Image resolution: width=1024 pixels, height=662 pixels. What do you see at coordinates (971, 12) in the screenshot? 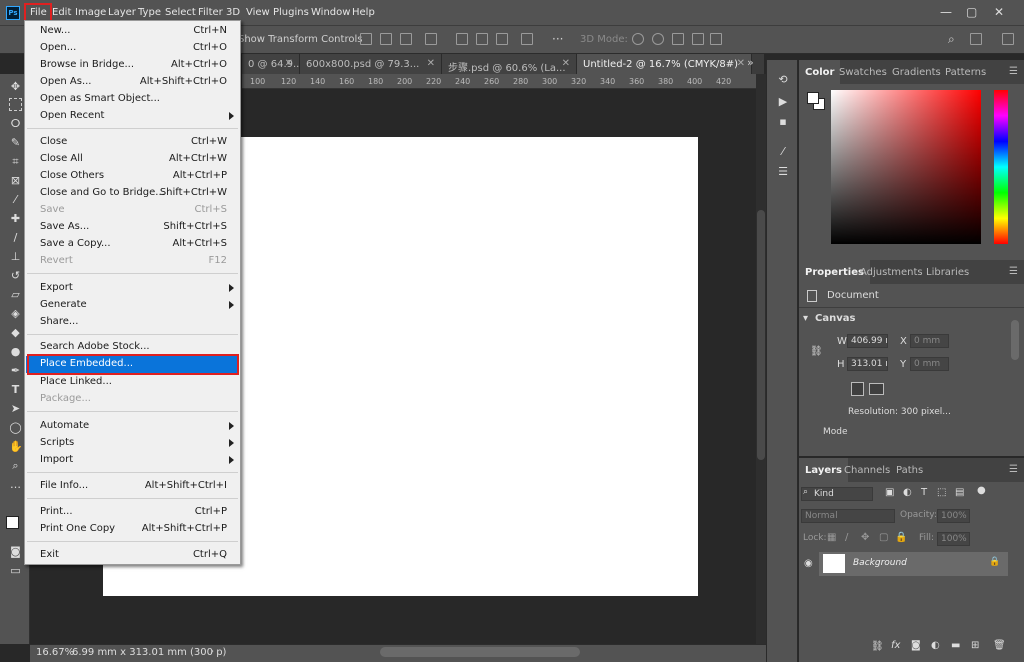
I see `maximize-button: ▢` at bounding box center [971, 12].